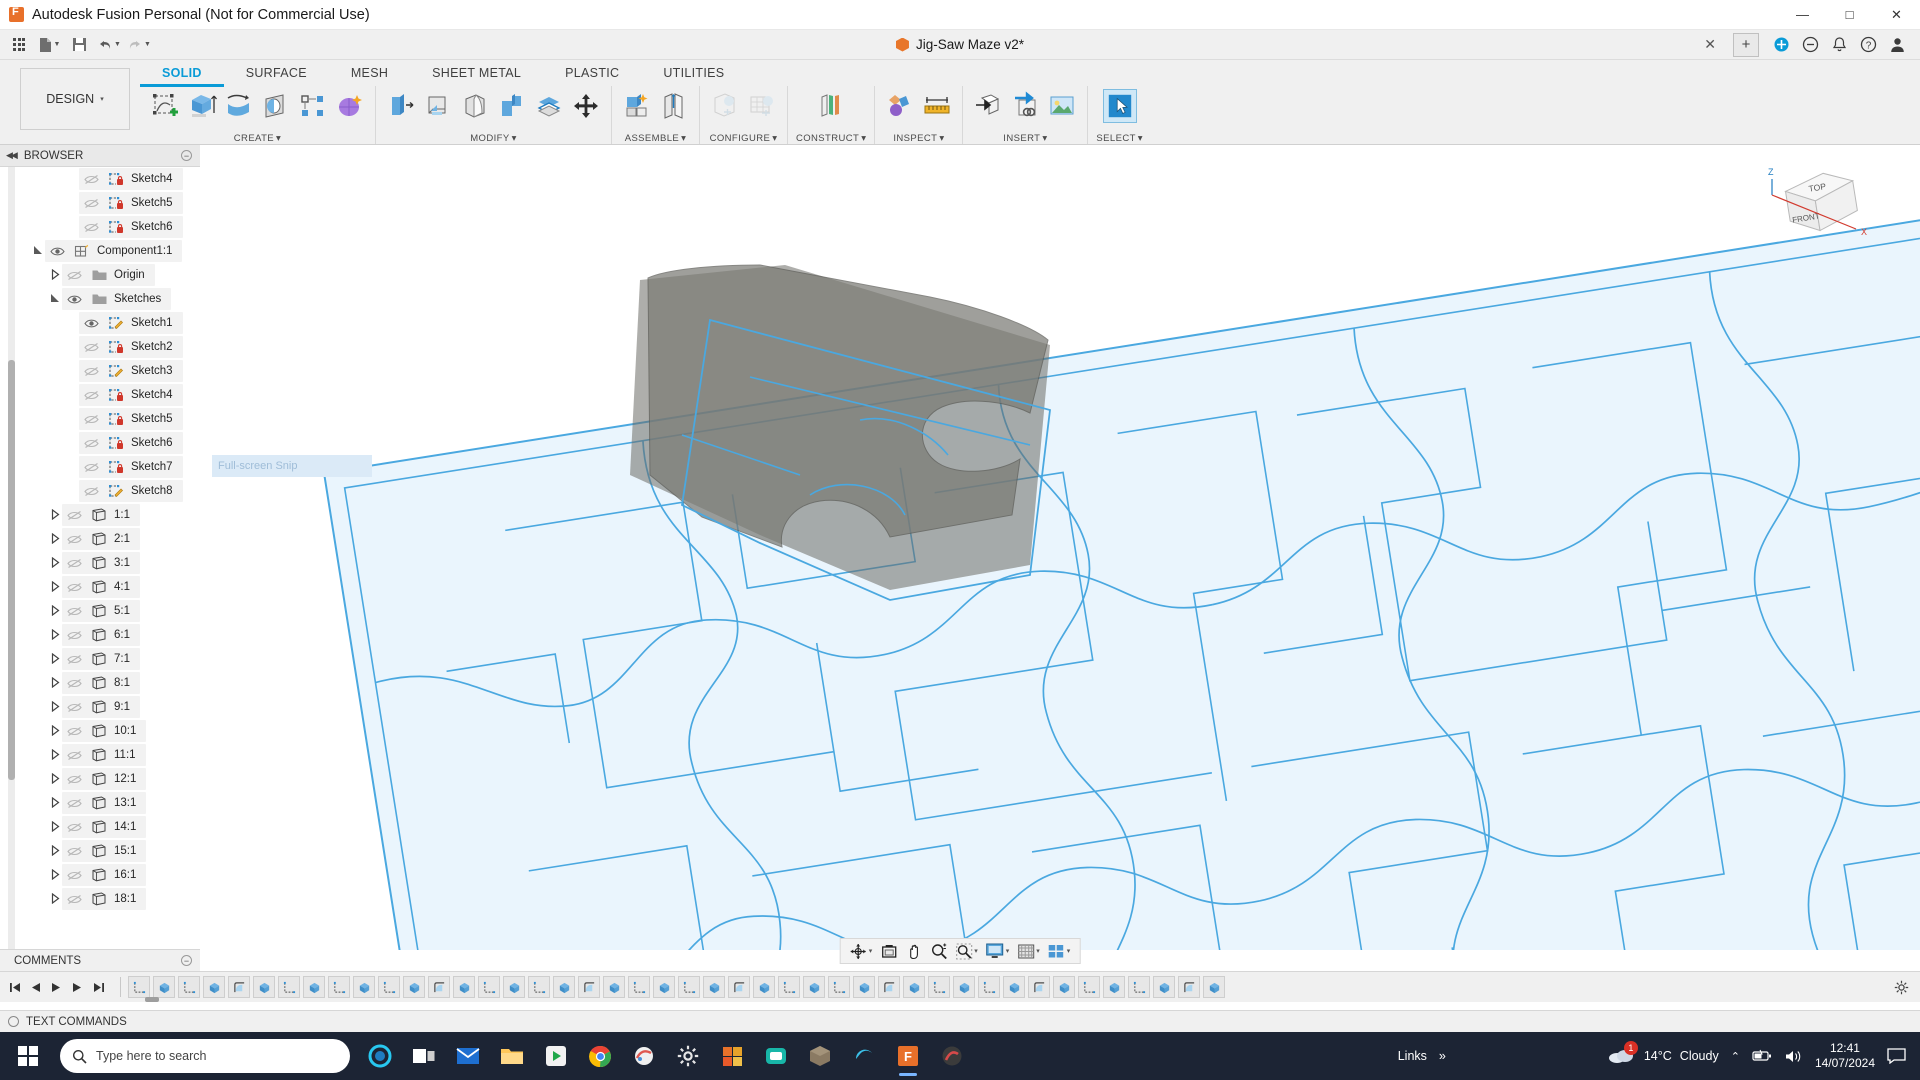 The width and height of the screenshot is (1920, 1080). I want to click on viewports-icon: ▾, so click(1059, 951).